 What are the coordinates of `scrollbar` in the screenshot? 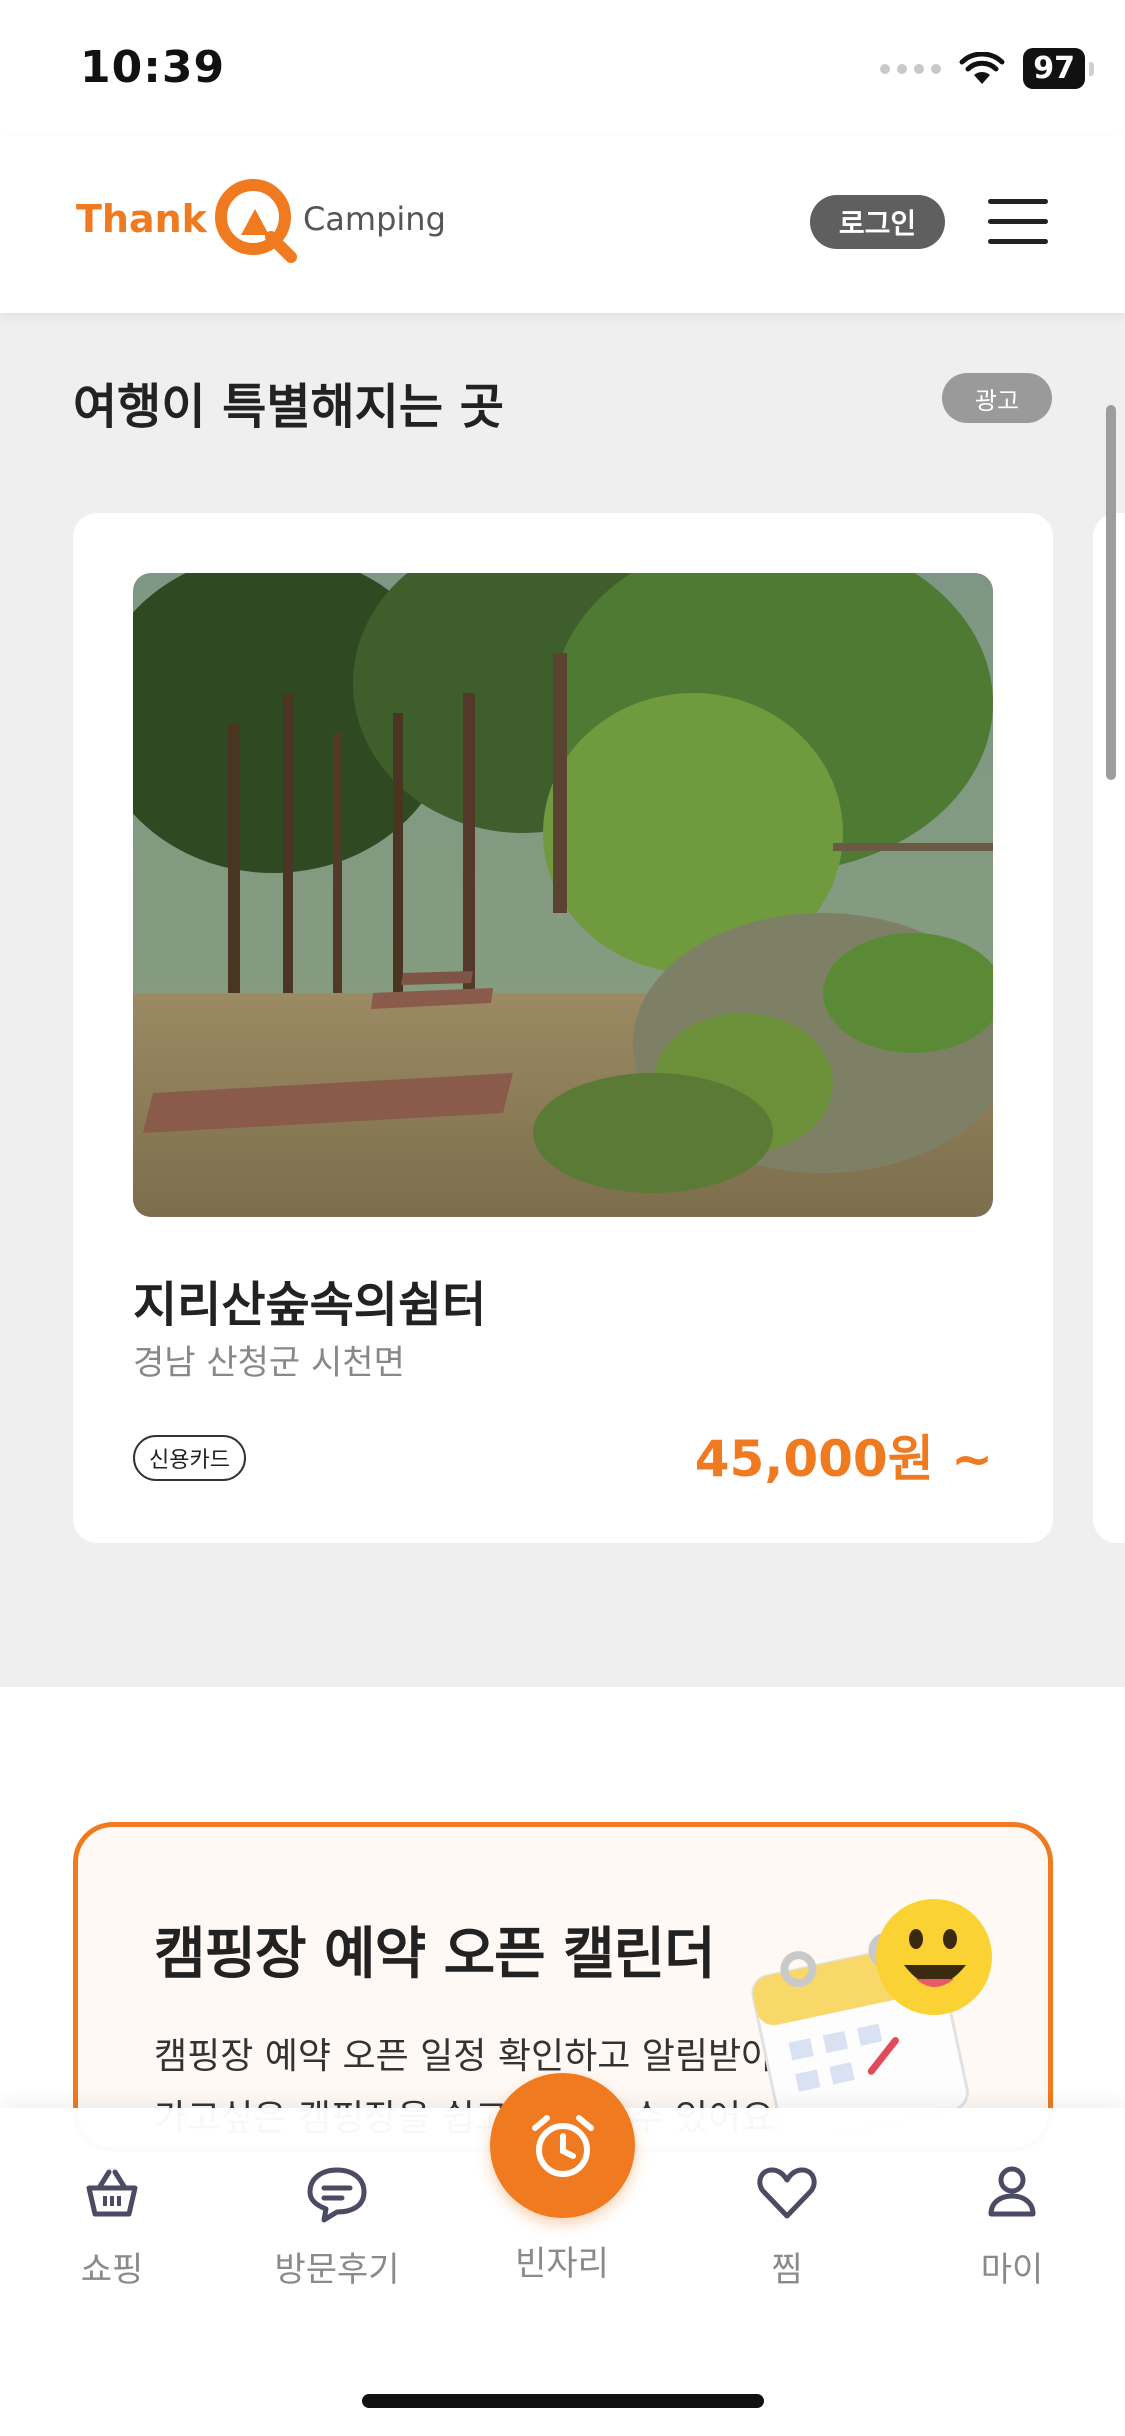 It's located at (1111, 592).